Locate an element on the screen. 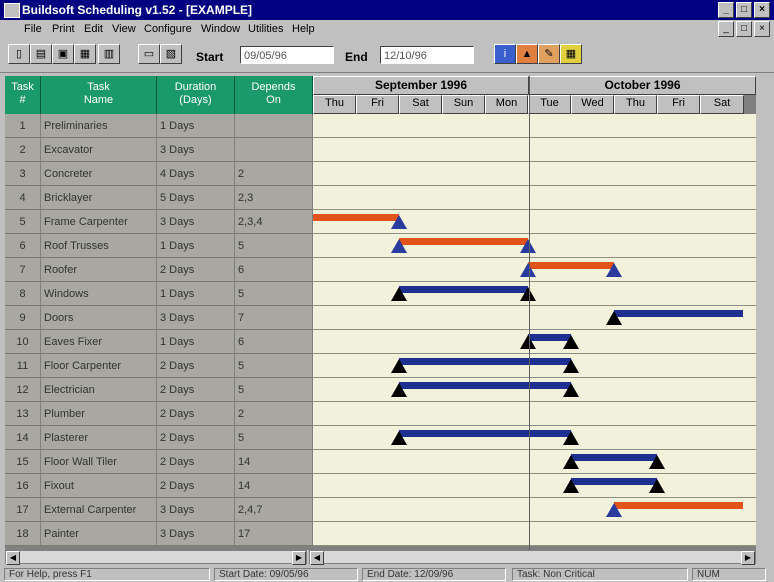  task-row: 4 Bricklayer 5 Days 2,3 is located at coordinates (380, 198).